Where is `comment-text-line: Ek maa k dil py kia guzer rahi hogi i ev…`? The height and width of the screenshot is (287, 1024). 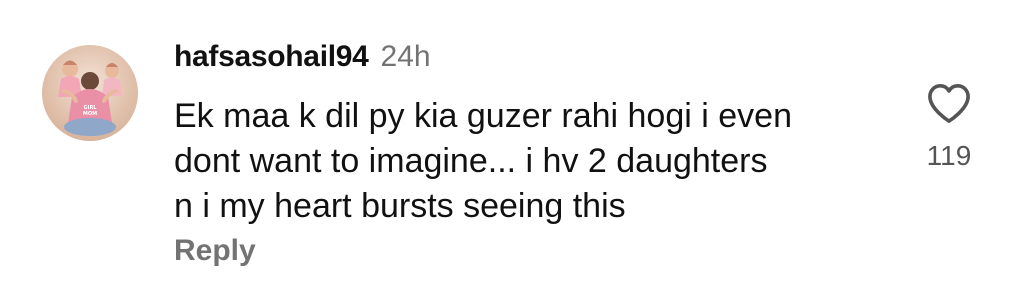
comment-text-line: Ek maa k dil py kia guzer rahi hogi i ev… is located at coordinates (483, 116).